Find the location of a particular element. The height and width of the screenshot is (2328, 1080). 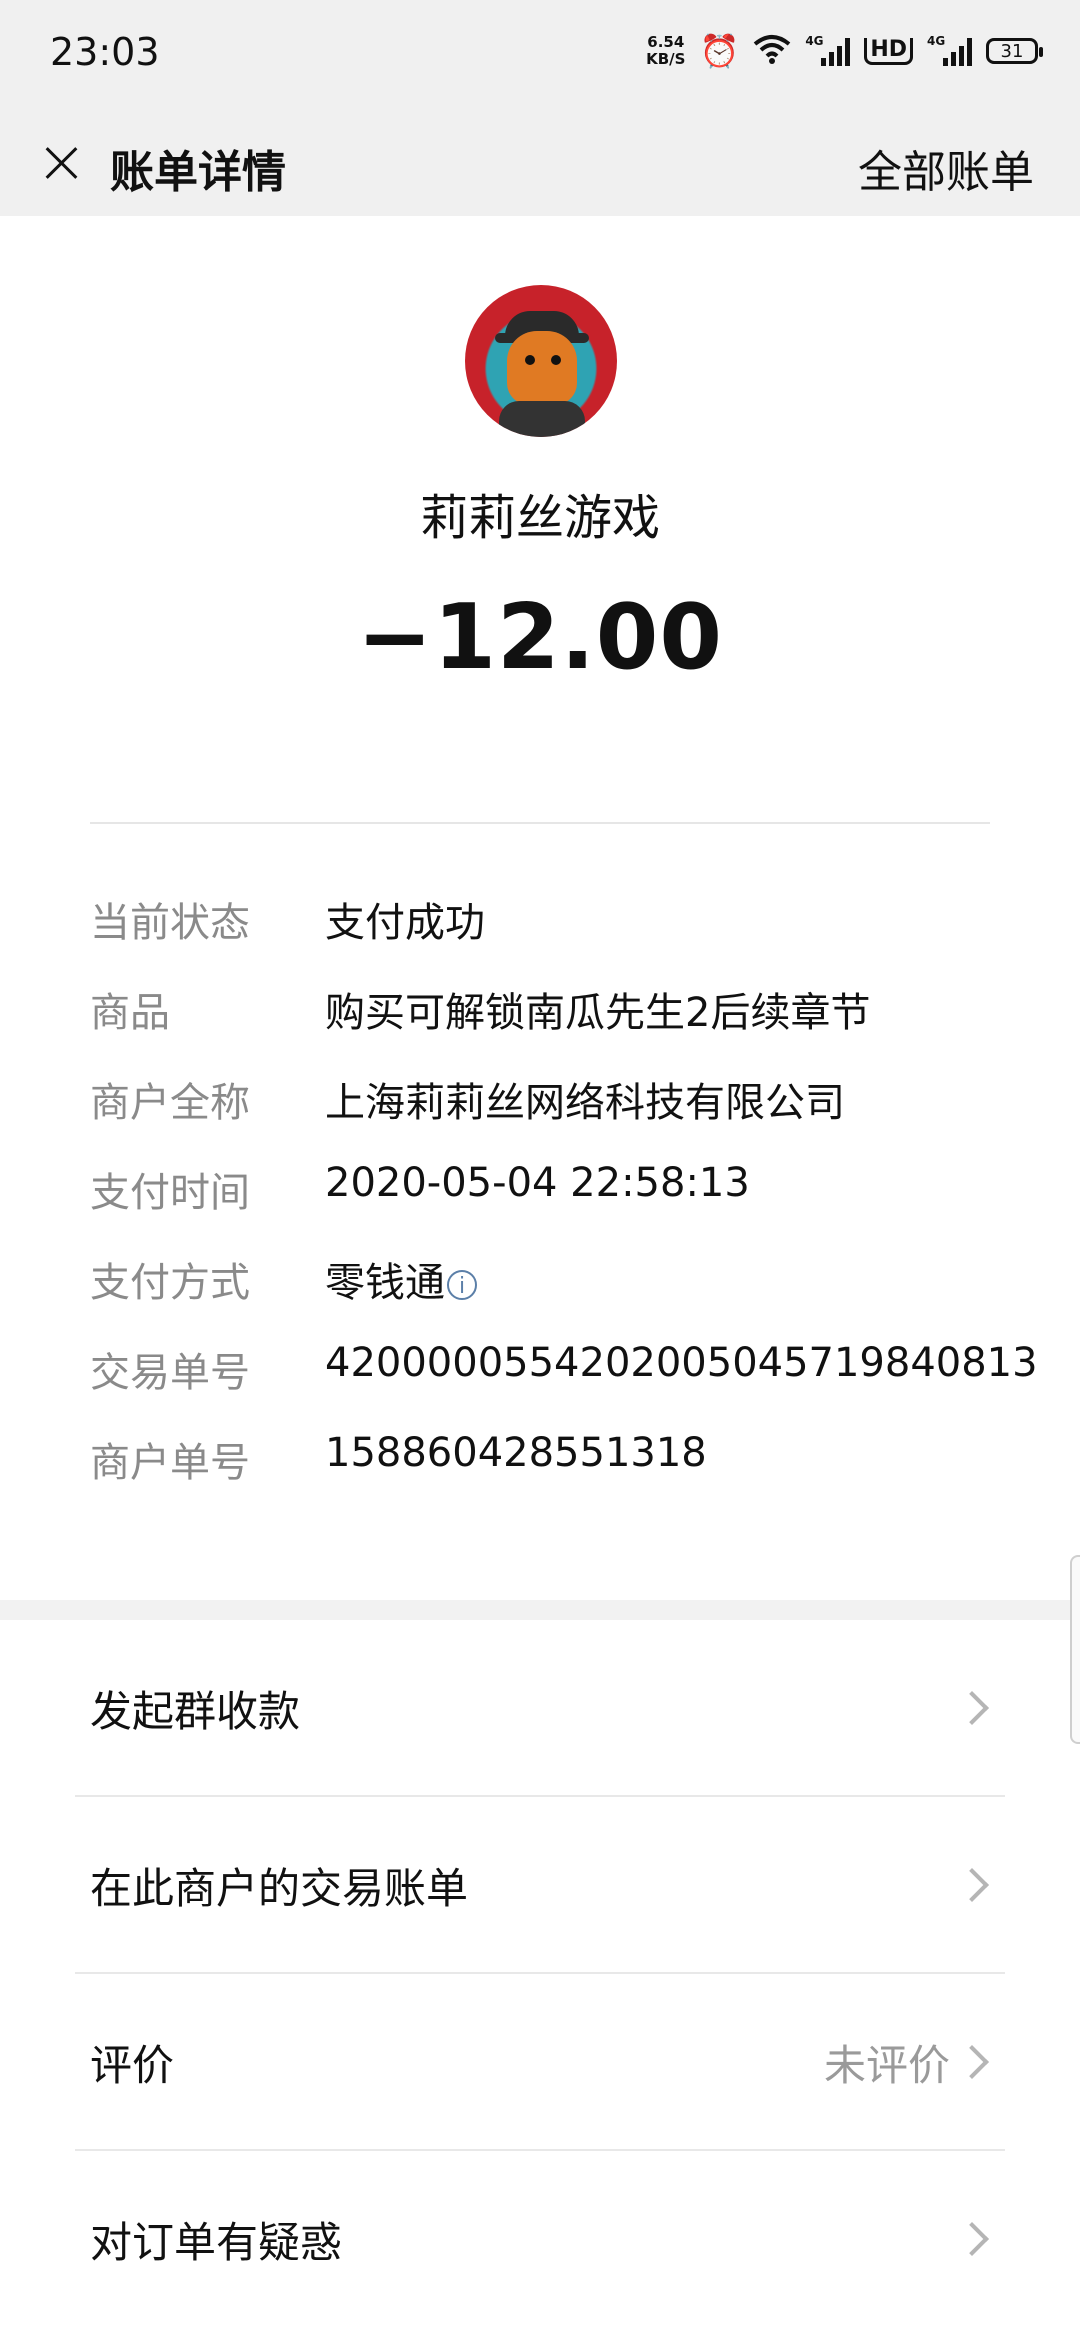

detail-row-payment-method: 支付方式 零钱通 i is located at coordinates (565, 1295).